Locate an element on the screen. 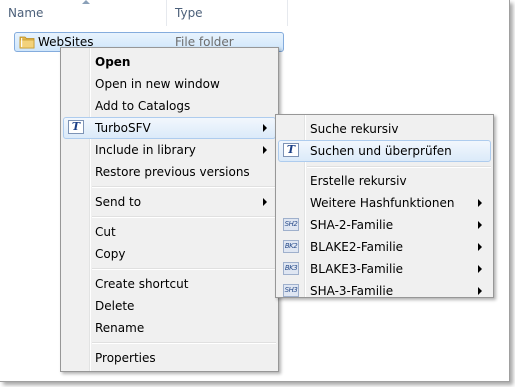  submenu-item-suche-rekursiv: Suche rekursiv is located at coordinates (384, 129).